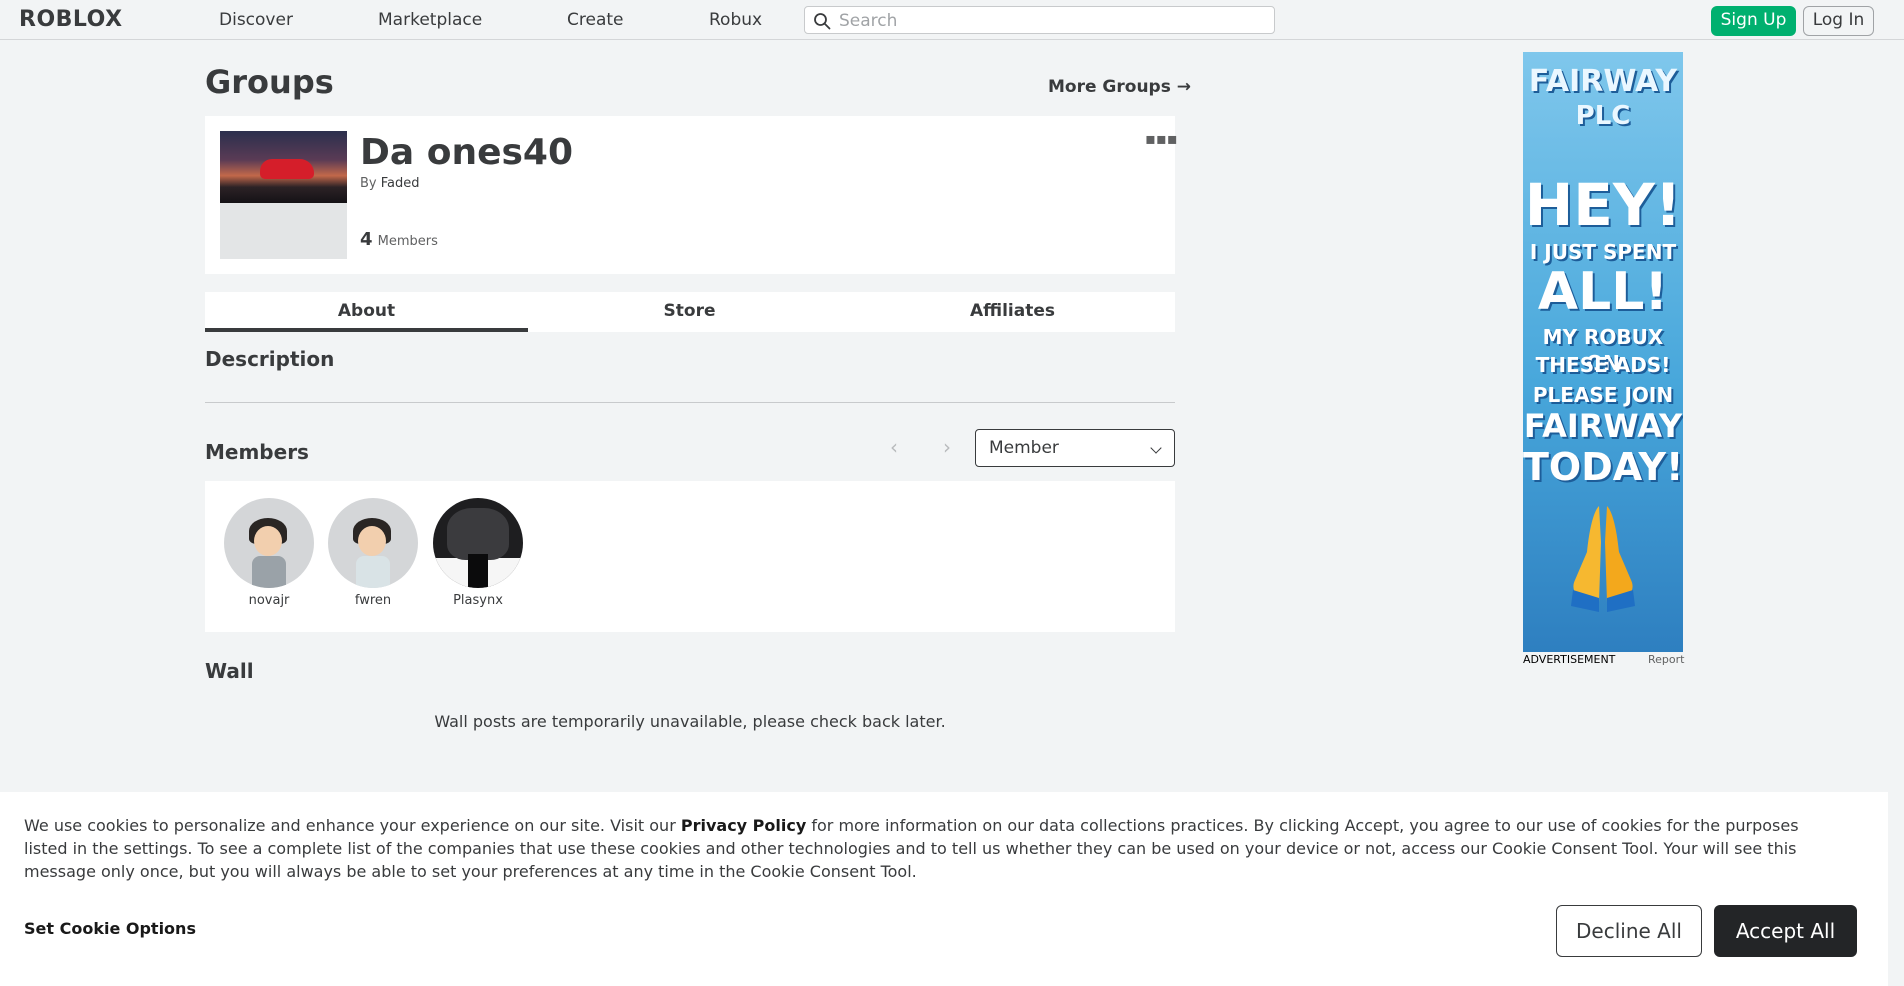 Image resolution: width=1904 pixels, height=986 pixels. What do you see at coordinates (368, 183) in the screenshot?
I see `by-prefix: By` at bounding box center [368, 183].